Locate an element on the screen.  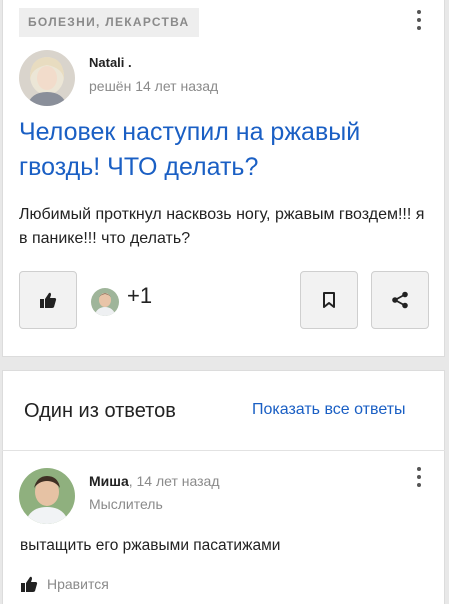
answer-body: вытащить его ржавыми пасатижами is located at coordinates (150, 545).